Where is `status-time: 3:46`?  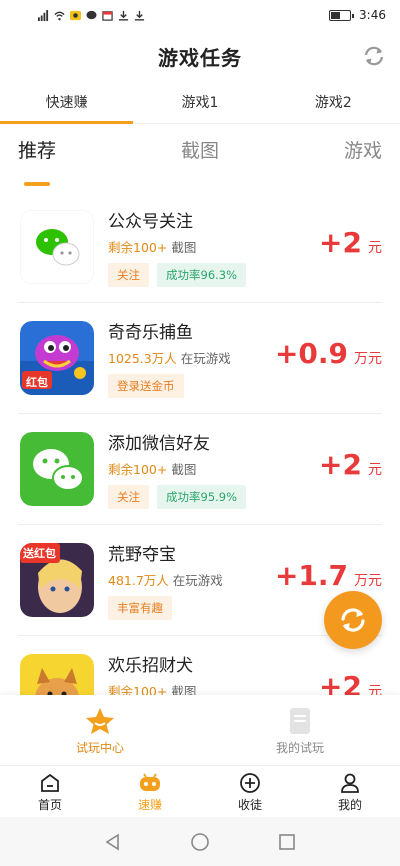
status-time: 3:46 is located at coordinates (372, 15).